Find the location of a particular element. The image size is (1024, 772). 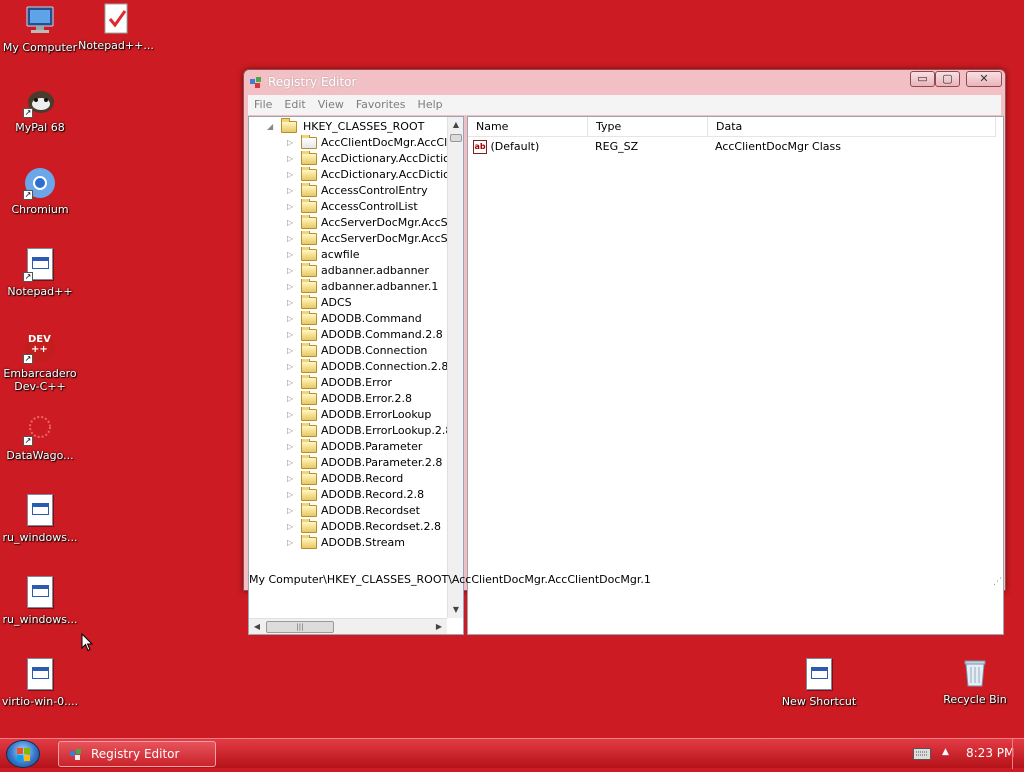

menu-favorites: Favorites is located at coordinates (381, 103).